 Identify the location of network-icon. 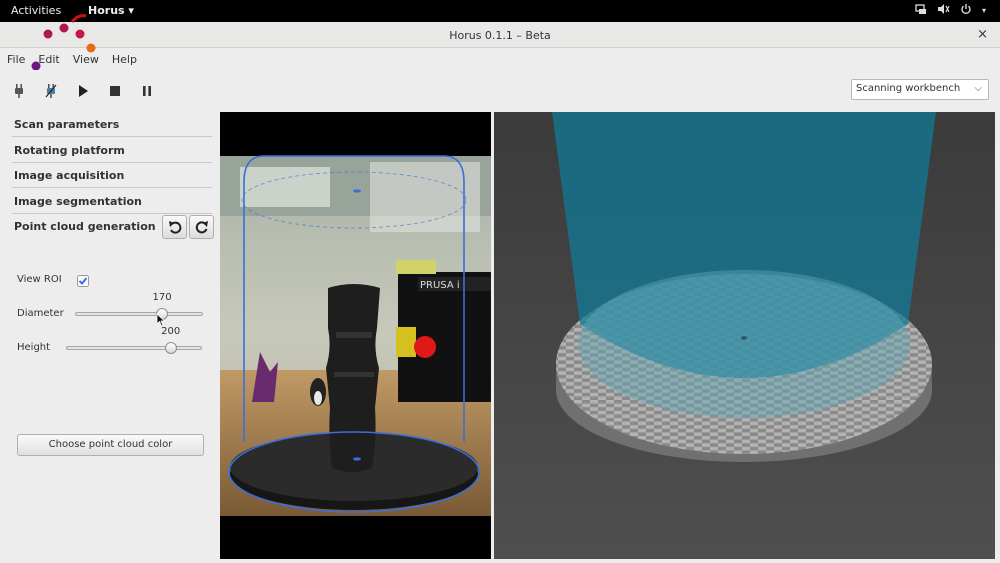
(921, 10).